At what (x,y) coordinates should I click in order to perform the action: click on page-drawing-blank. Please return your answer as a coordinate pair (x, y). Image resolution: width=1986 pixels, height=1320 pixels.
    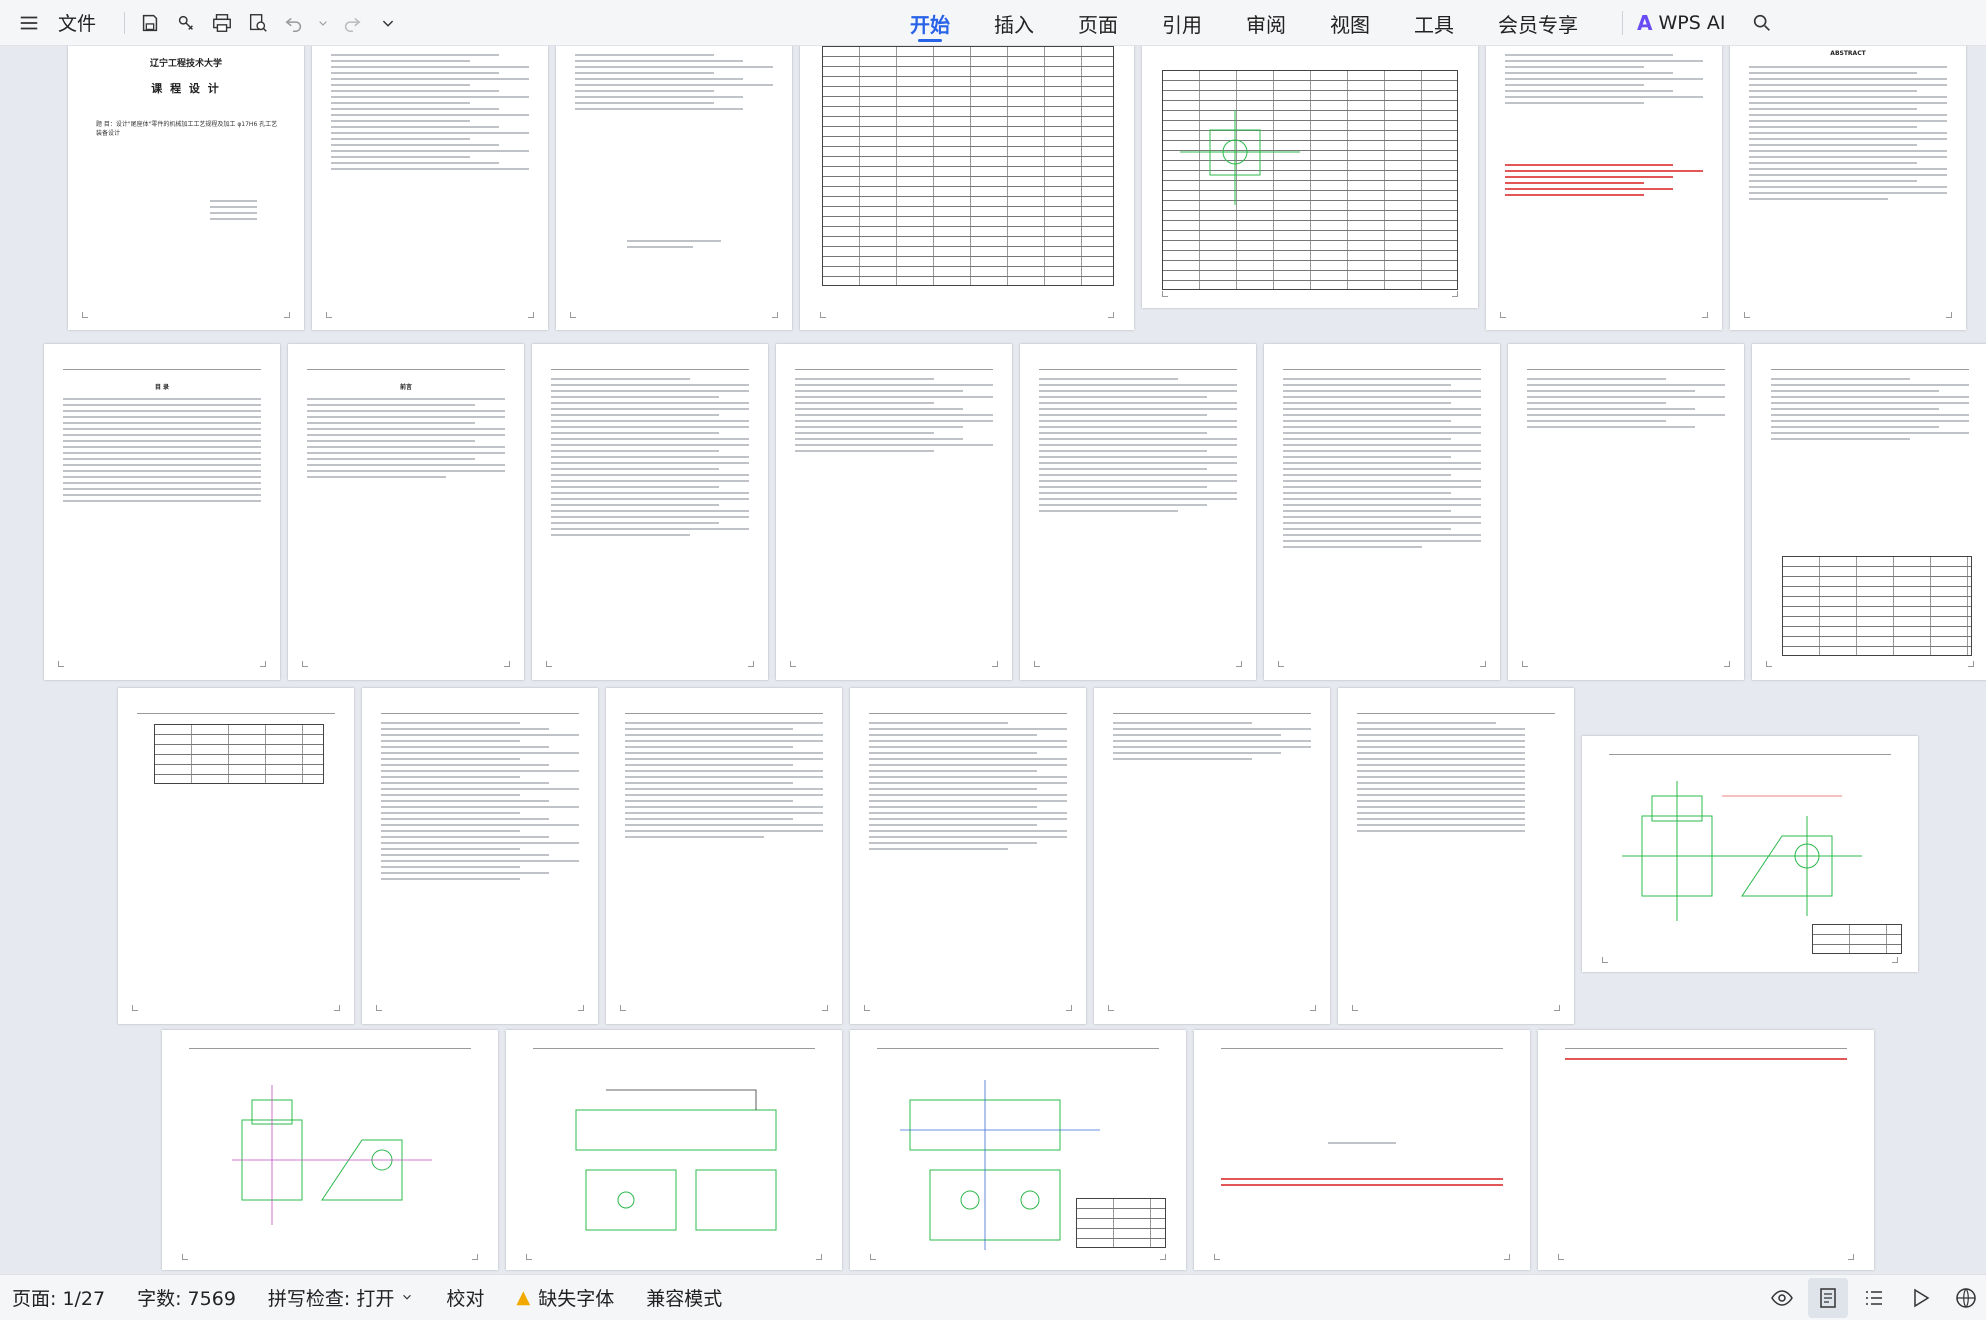
    Looking at the image, I should click on (330, 1150).